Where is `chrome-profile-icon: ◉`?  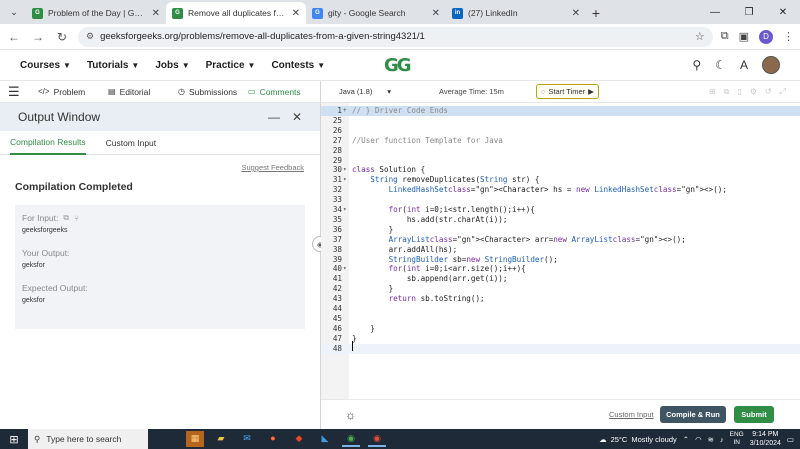
chrome-profile-icon: ◉ is located at coordinates (377, 439).